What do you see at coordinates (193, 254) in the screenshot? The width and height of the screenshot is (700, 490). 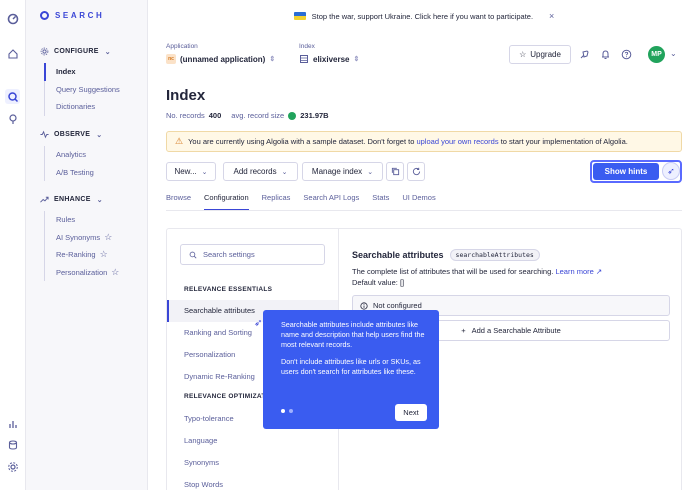 I see `search-icon` at bounding box center [193, 254].